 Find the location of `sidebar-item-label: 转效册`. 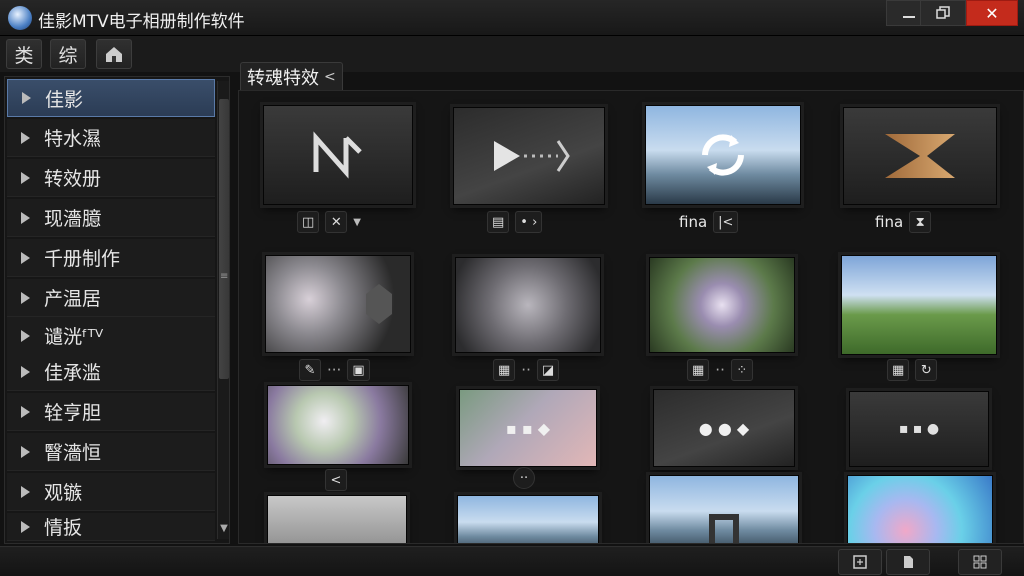

sidebar-item-label: 转效册 is located at coordinates (73, 179).